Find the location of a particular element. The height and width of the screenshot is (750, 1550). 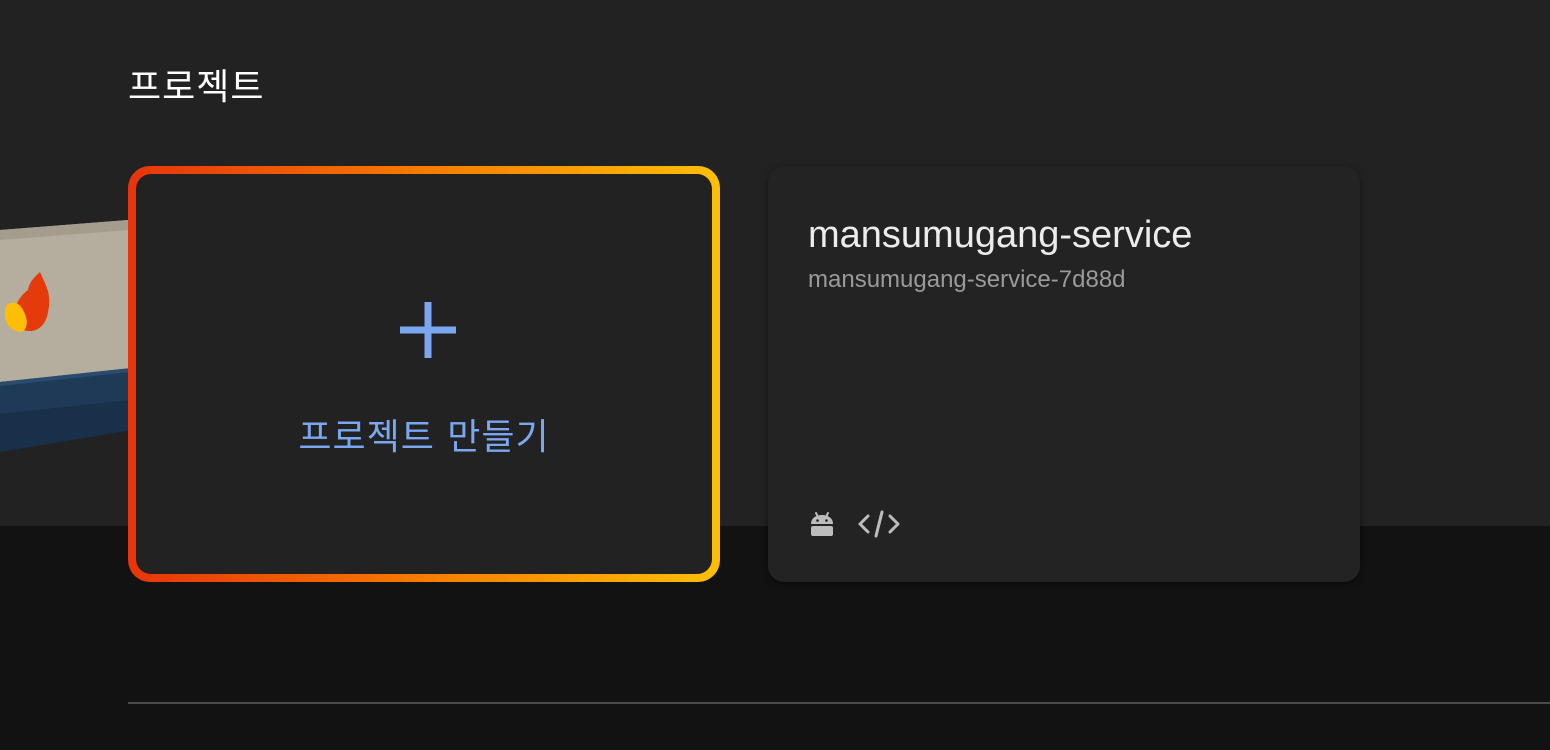

android-icon is located at coordinates (822, 524).